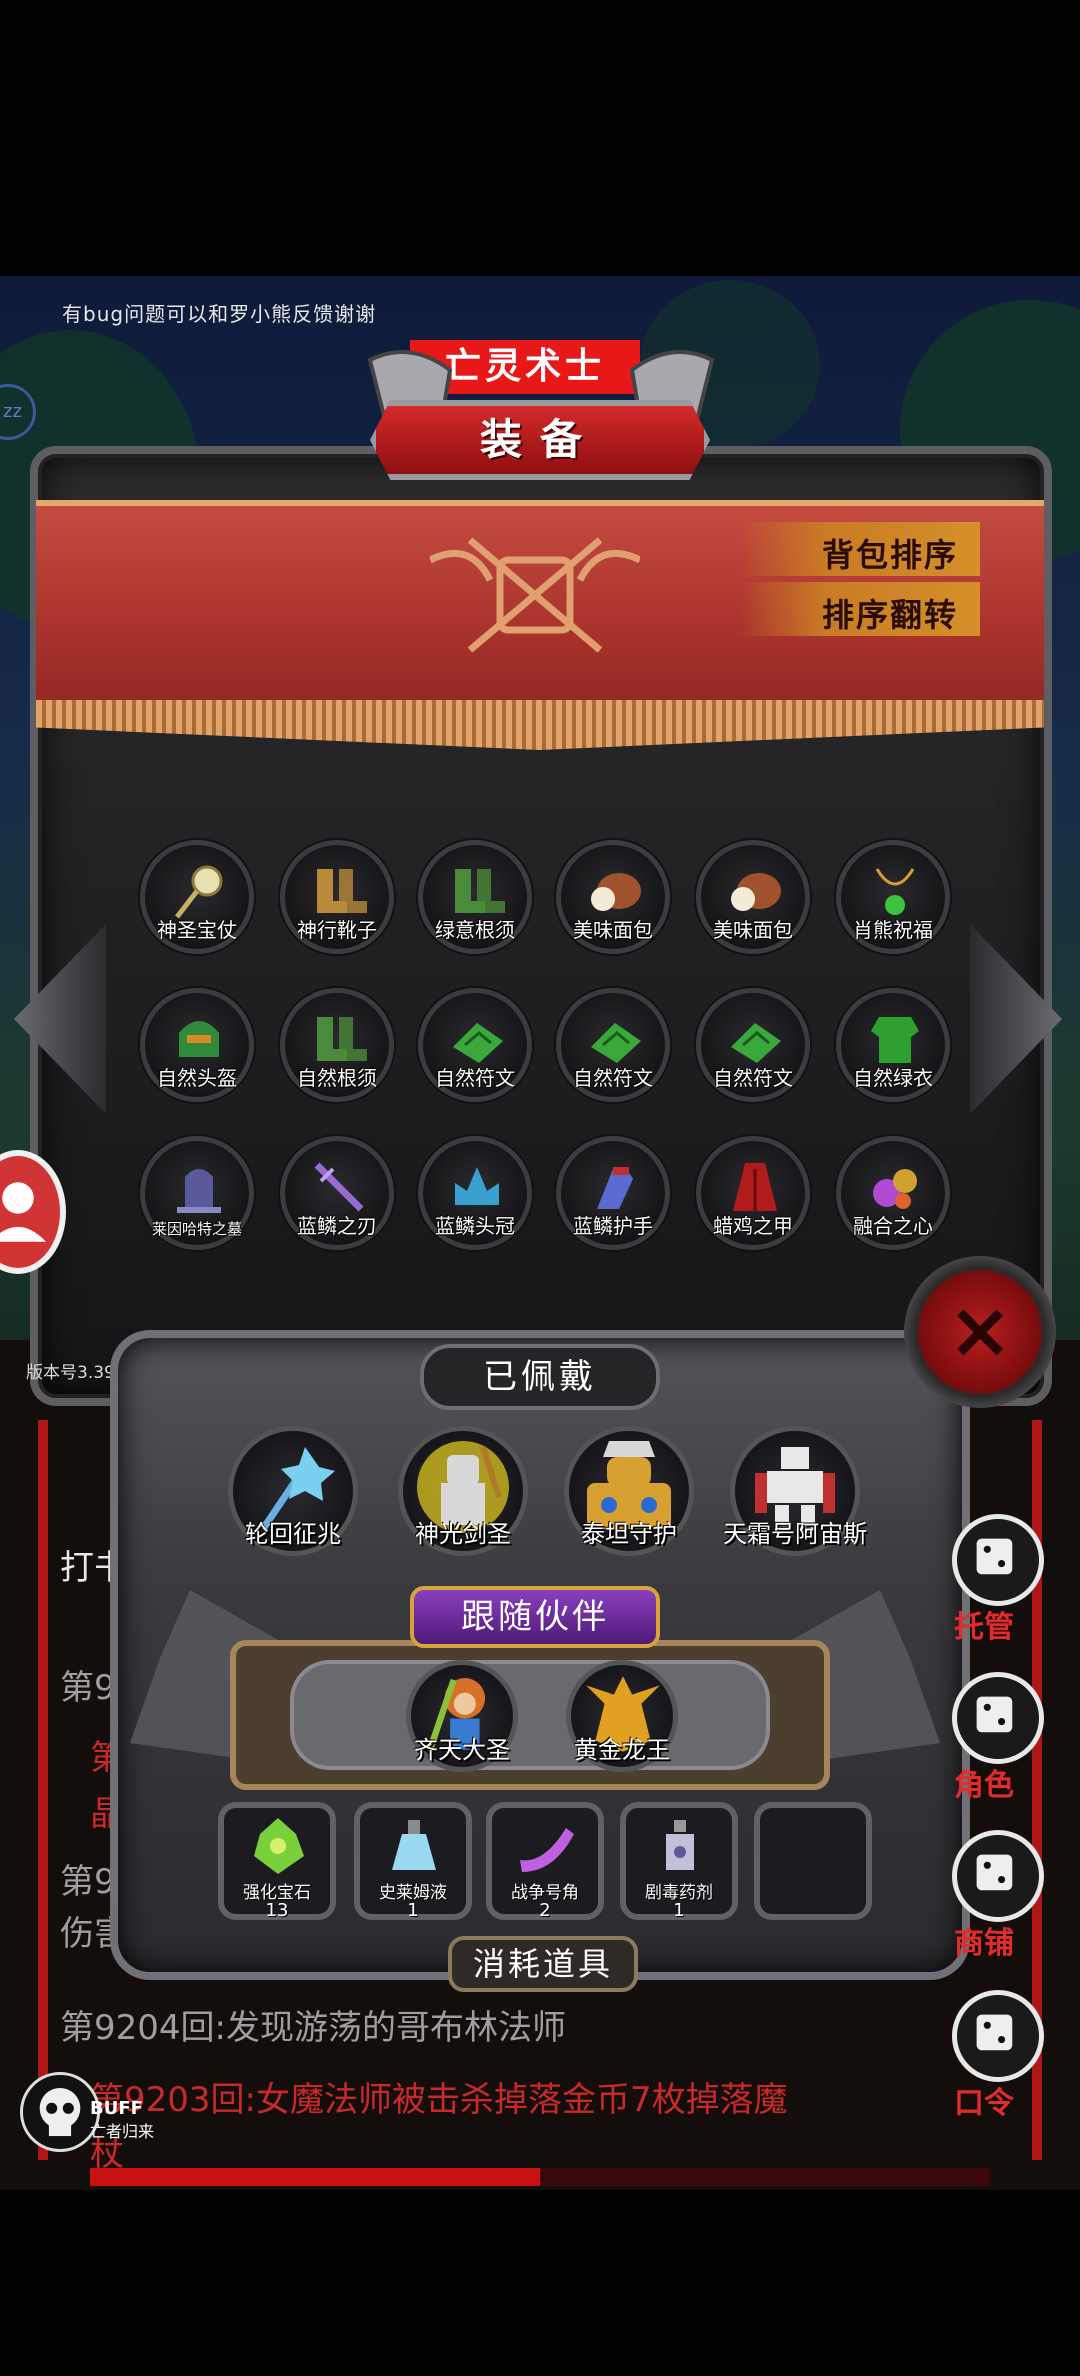  I want to click on crossed-swords-emblem-icon, so click(535, 595).